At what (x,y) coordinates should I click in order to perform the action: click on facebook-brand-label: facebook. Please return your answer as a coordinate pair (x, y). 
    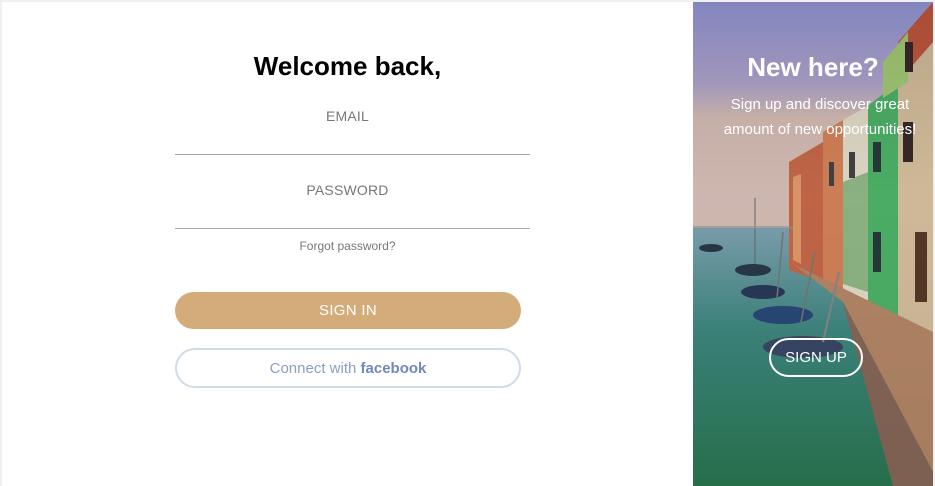
    Looking at the image, I should click on (393, 368).